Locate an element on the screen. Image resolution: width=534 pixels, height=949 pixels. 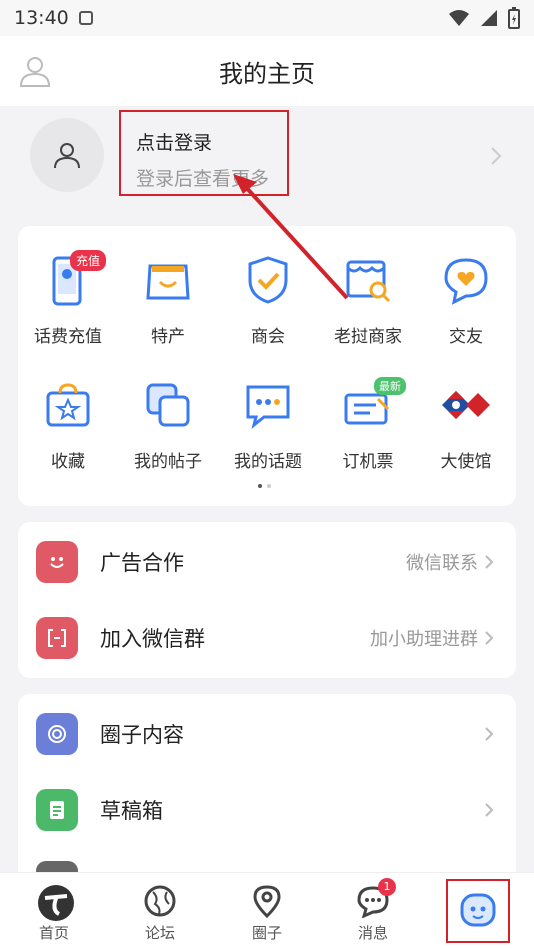
globe-icon is located at coordinates (160, 901).